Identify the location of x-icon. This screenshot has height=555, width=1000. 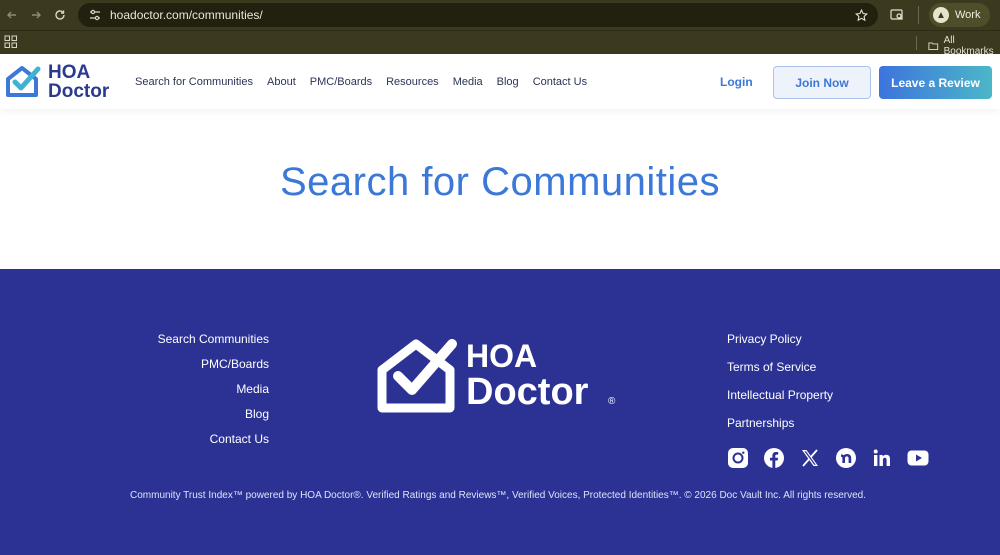
(810, 458).